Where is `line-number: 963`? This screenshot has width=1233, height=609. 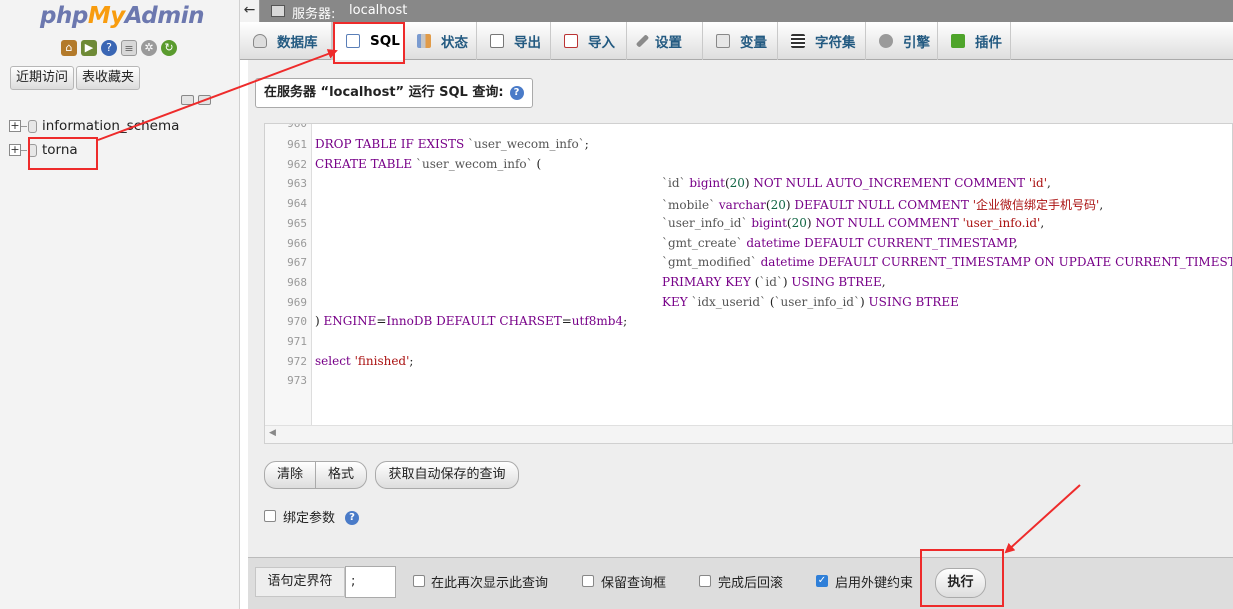 line-number: 963 is located at coordinates (297, 184).